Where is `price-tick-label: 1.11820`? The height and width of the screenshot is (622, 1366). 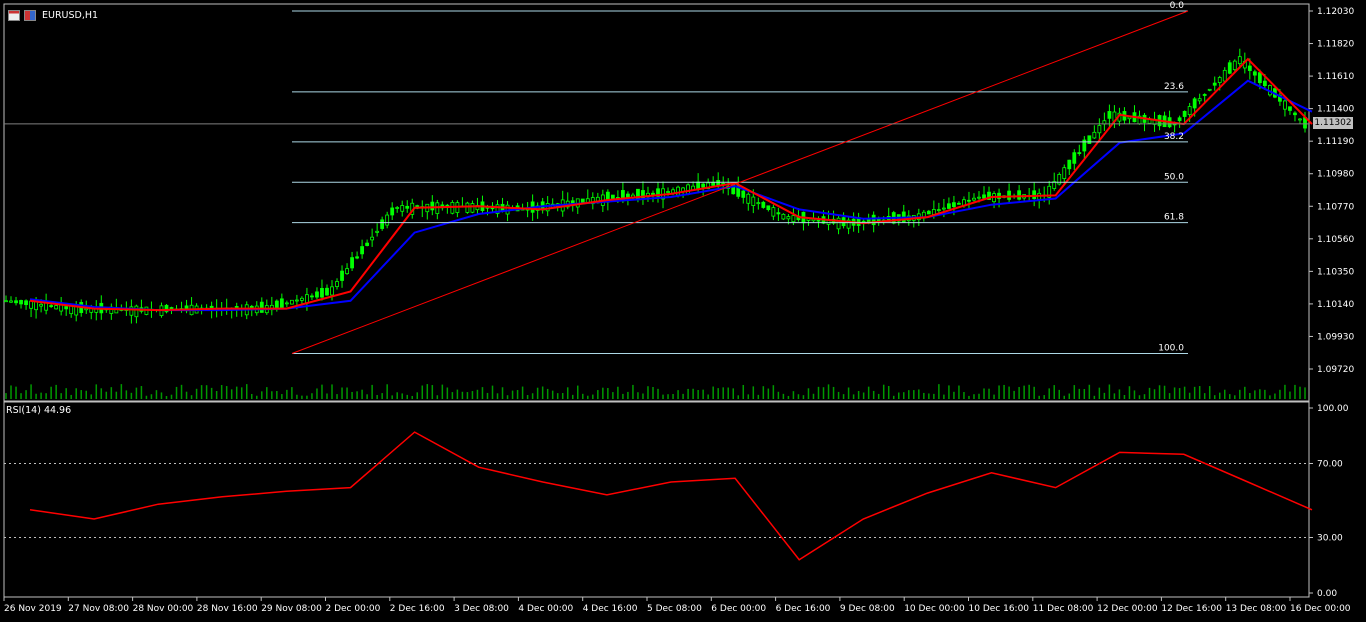
price-tick-label: 1.11820 is located at coordinates (1335, 45).